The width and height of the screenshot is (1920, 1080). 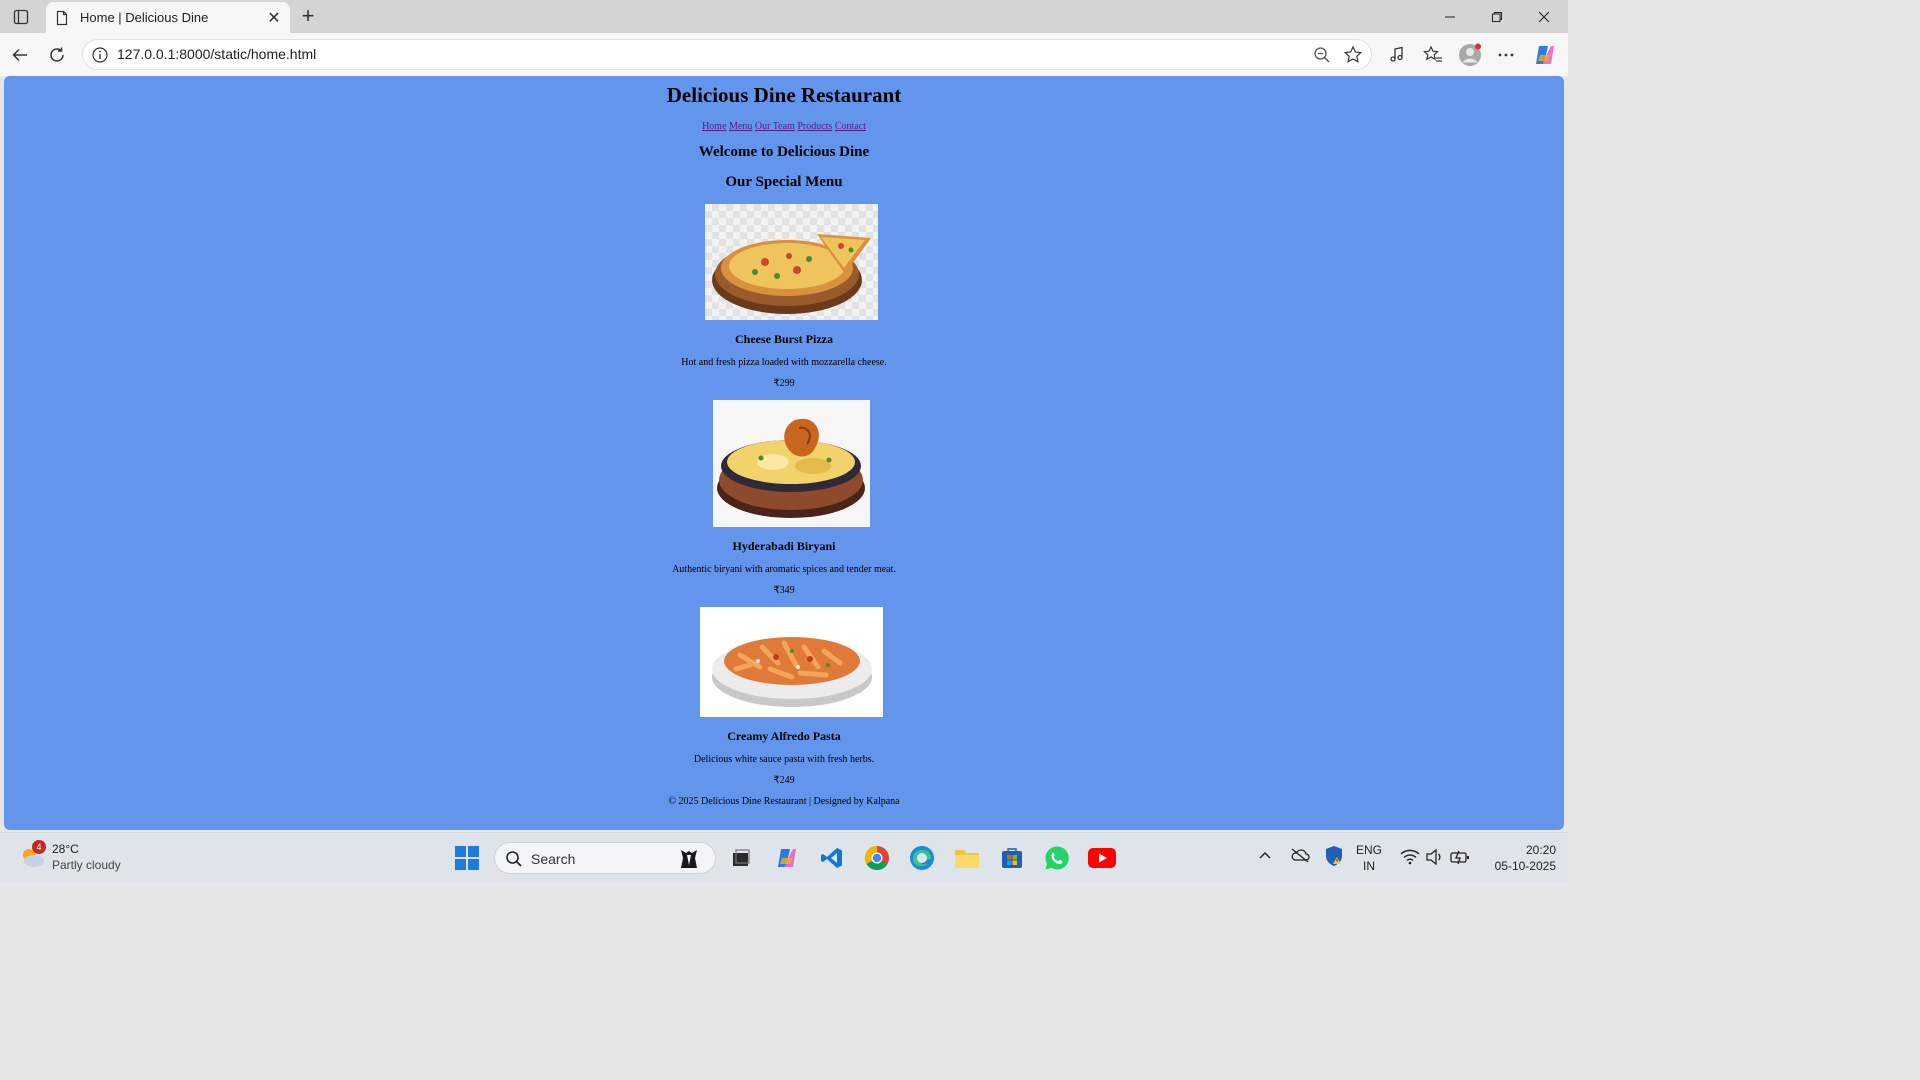 I want to click on dish-price: ₹249, so click(x=784, y=780).